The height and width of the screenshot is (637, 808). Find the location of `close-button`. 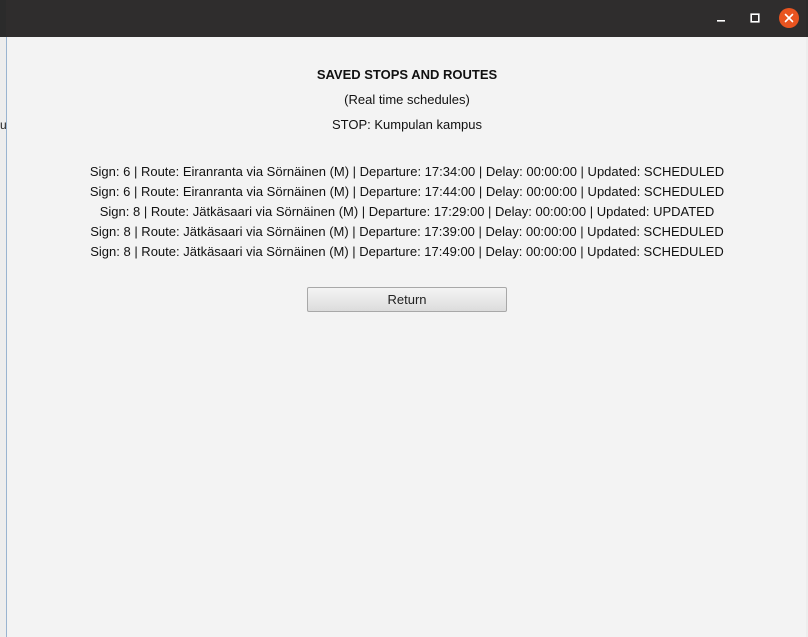

close-button is located at coordinates (789, 18).